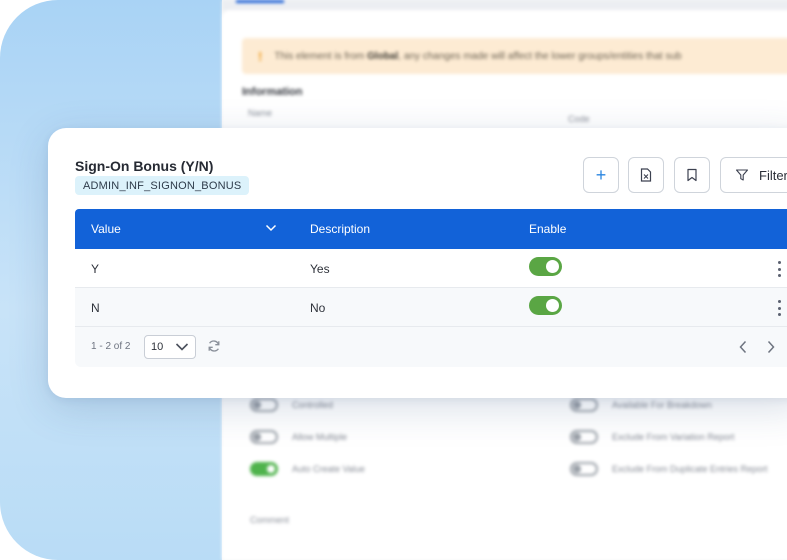  What do you see at coordinates (264, 405) in the screenshot?
I see `toggle-controlled` at bounding box center [264, 405].